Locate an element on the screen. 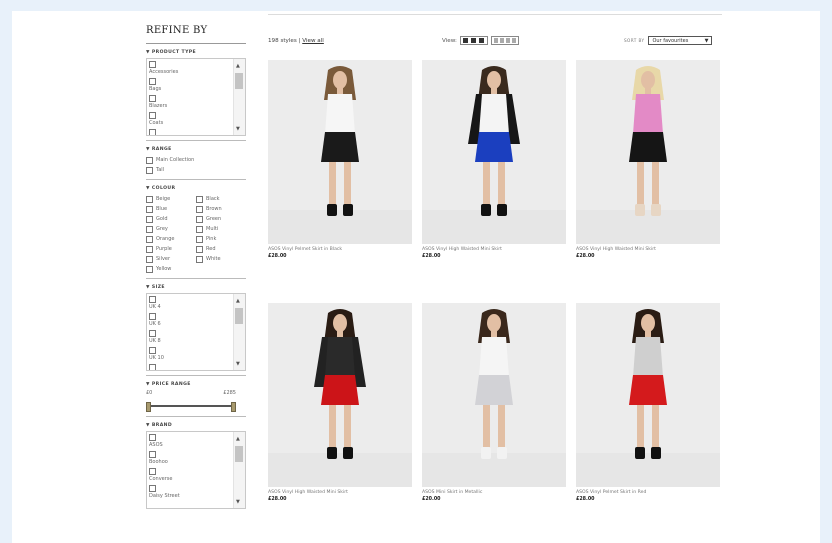 The image size is (832, 543). colour-option: Red is located at coordinates (221, 249).